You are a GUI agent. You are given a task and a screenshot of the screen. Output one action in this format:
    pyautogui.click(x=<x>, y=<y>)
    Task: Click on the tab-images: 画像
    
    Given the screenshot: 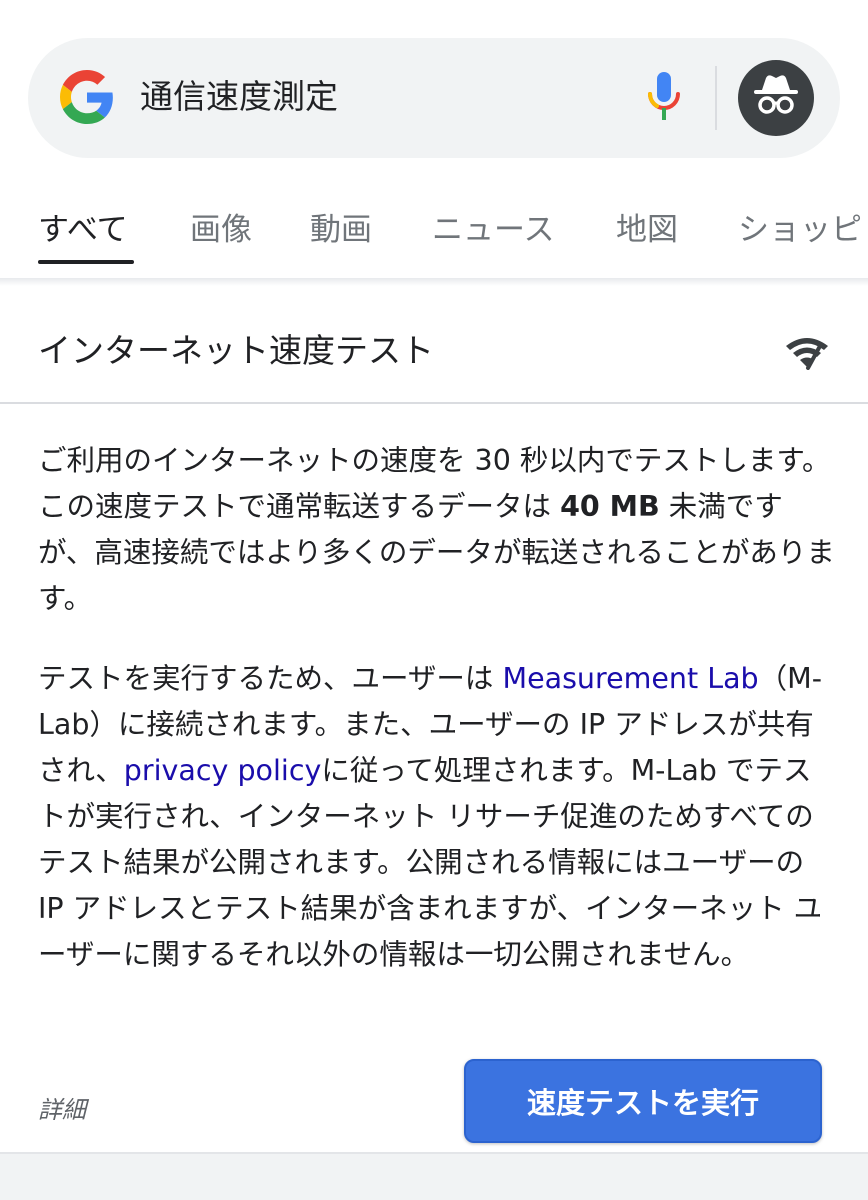 What is the action you would take?
    pyautogui.click(x=221, y=230)
    